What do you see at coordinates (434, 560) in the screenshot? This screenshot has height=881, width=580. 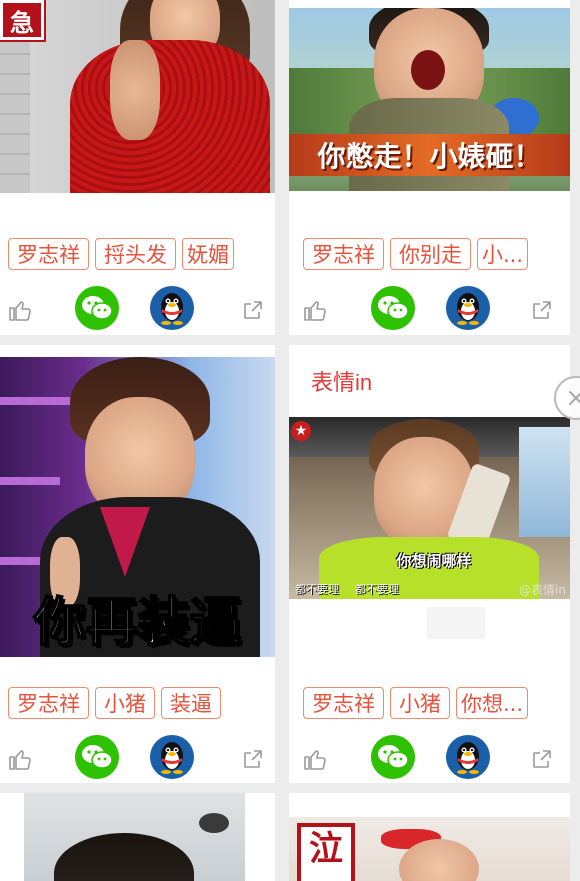 I see `meme-caption: 你想闹哪样` at bounding box center [434, 560].